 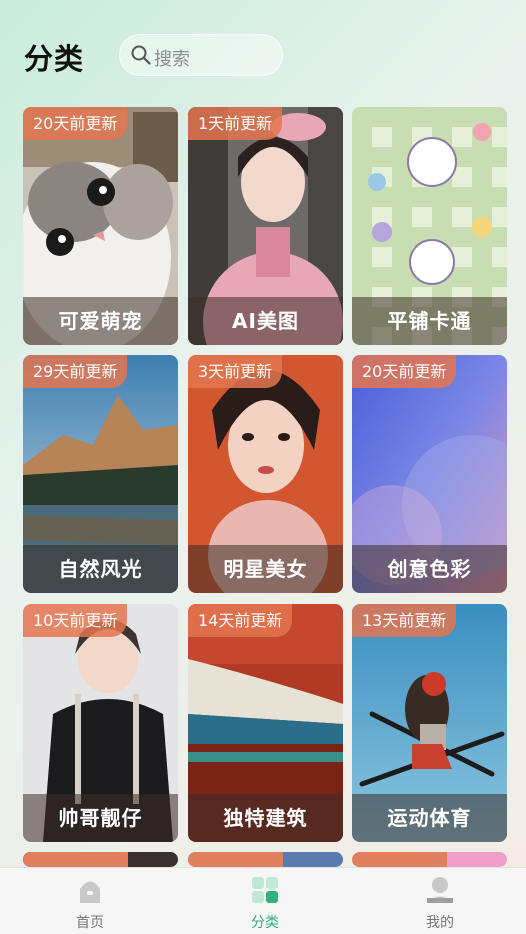 I want to click on bottom-tab-bar: 首页 分类 我的, so click(x=263, y=900).